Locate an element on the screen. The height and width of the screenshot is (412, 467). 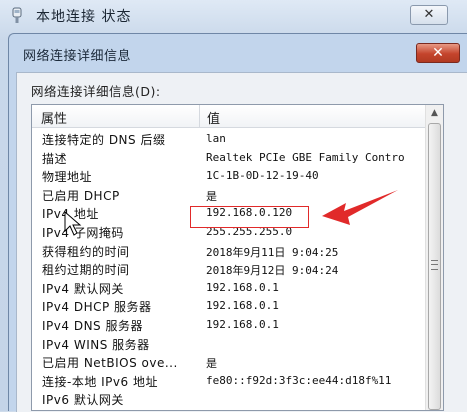
list-row: IPv4 DHCP 服务器 192.168.0.1 is located at coordinates (228, 306).